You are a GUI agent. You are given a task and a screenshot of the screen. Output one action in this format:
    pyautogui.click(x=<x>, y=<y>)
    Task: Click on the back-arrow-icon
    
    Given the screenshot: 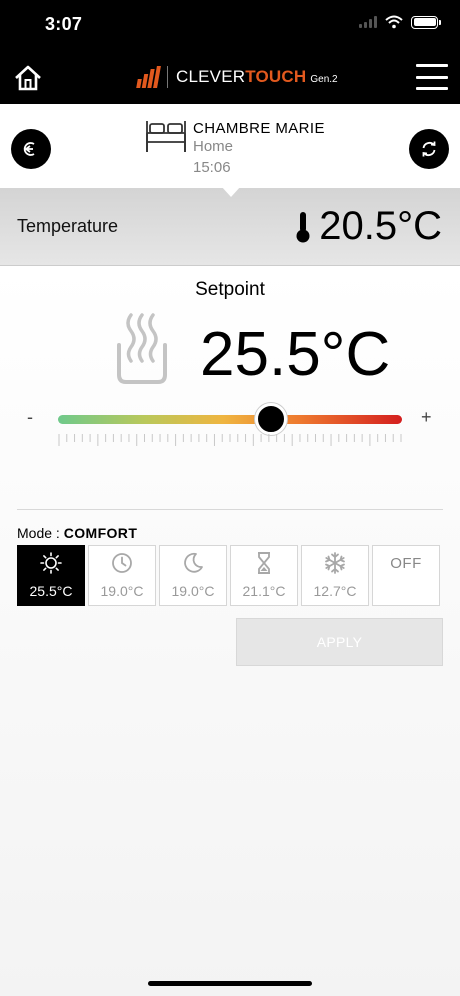 What is the action you would take?
    pyautogui.click(x=29, y=149)
    